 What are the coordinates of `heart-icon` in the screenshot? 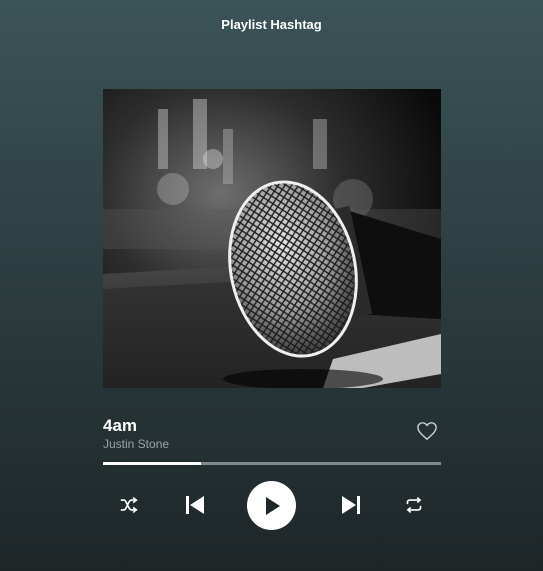 It's located at (427, 431).